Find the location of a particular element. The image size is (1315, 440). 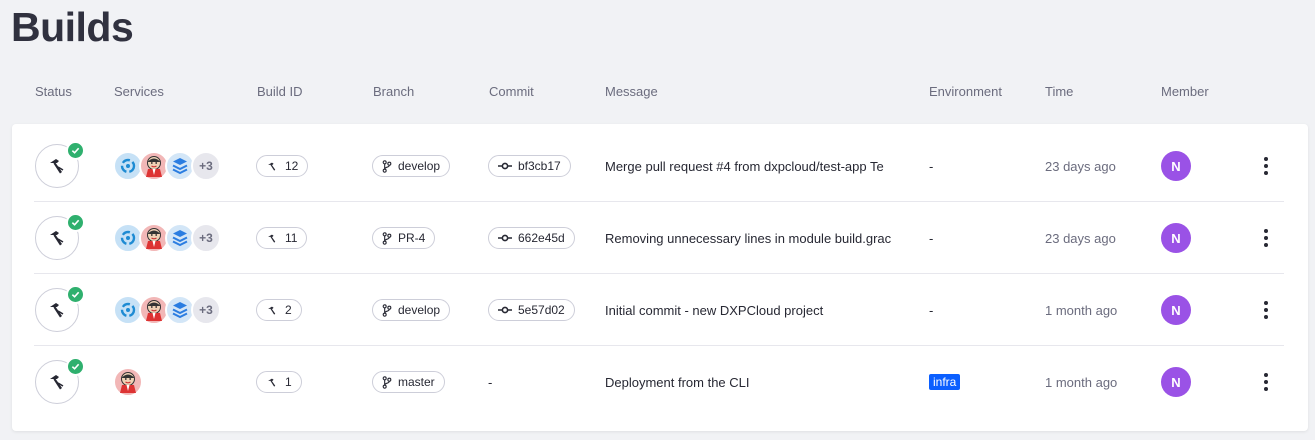

services-list is located at coordinates (128, 382).